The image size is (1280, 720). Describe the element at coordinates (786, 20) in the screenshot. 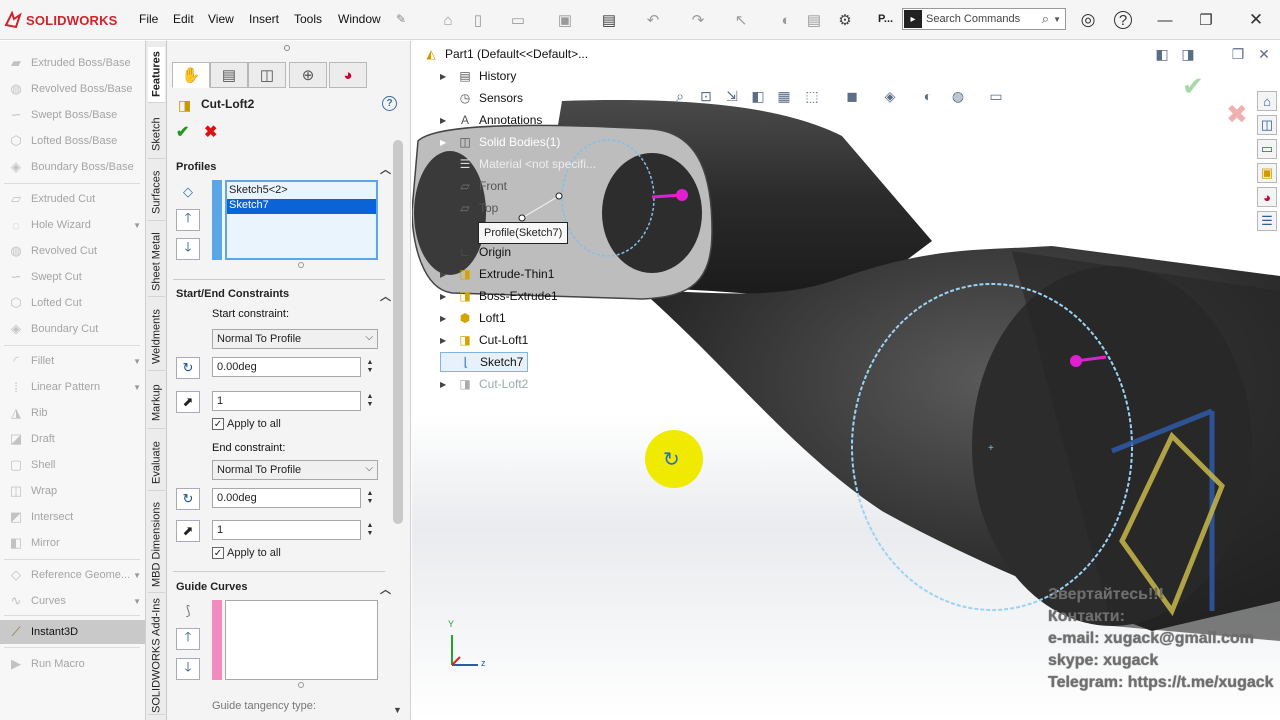

I see `rebuild-icon: ◐` at that location.